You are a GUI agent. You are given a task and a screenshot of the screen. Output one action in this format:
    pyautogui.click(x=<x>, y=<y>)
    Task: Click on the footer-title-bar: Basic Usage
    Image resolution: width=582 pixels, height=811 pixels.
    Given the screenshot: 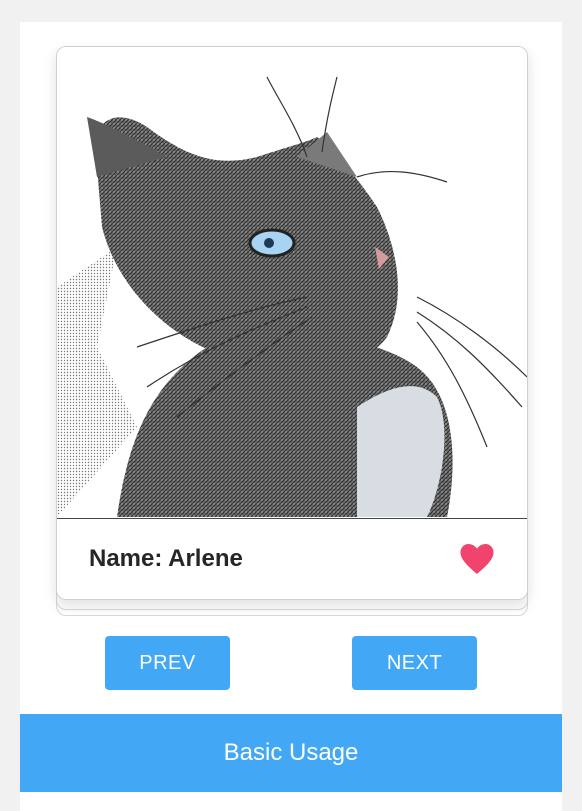 What is the action you would take?
    pyautogui.click(x=291, y=753)
    